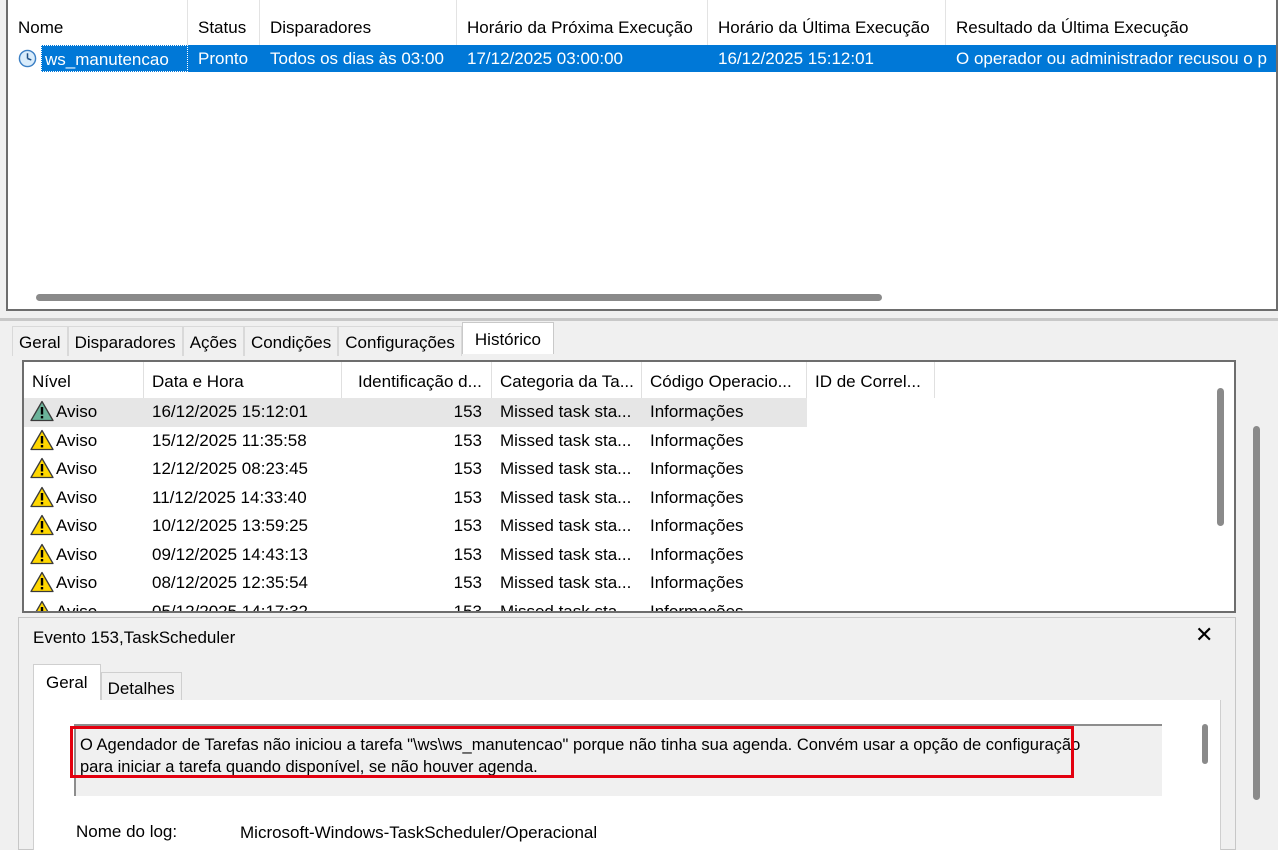 Image resolution: width=1278 pixels, height=850 pixels. What do you see at coordinates (508, 338) in the screenshot?
I see `tab-history: Histórico` at bounding box center [508, 338].